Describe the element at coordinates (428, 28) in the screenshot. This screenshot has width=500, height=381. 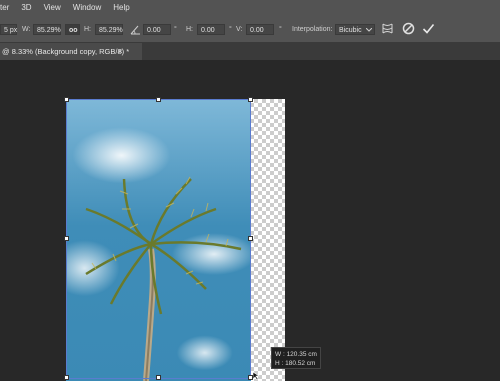
I see `commit-transform-icon` at that location.